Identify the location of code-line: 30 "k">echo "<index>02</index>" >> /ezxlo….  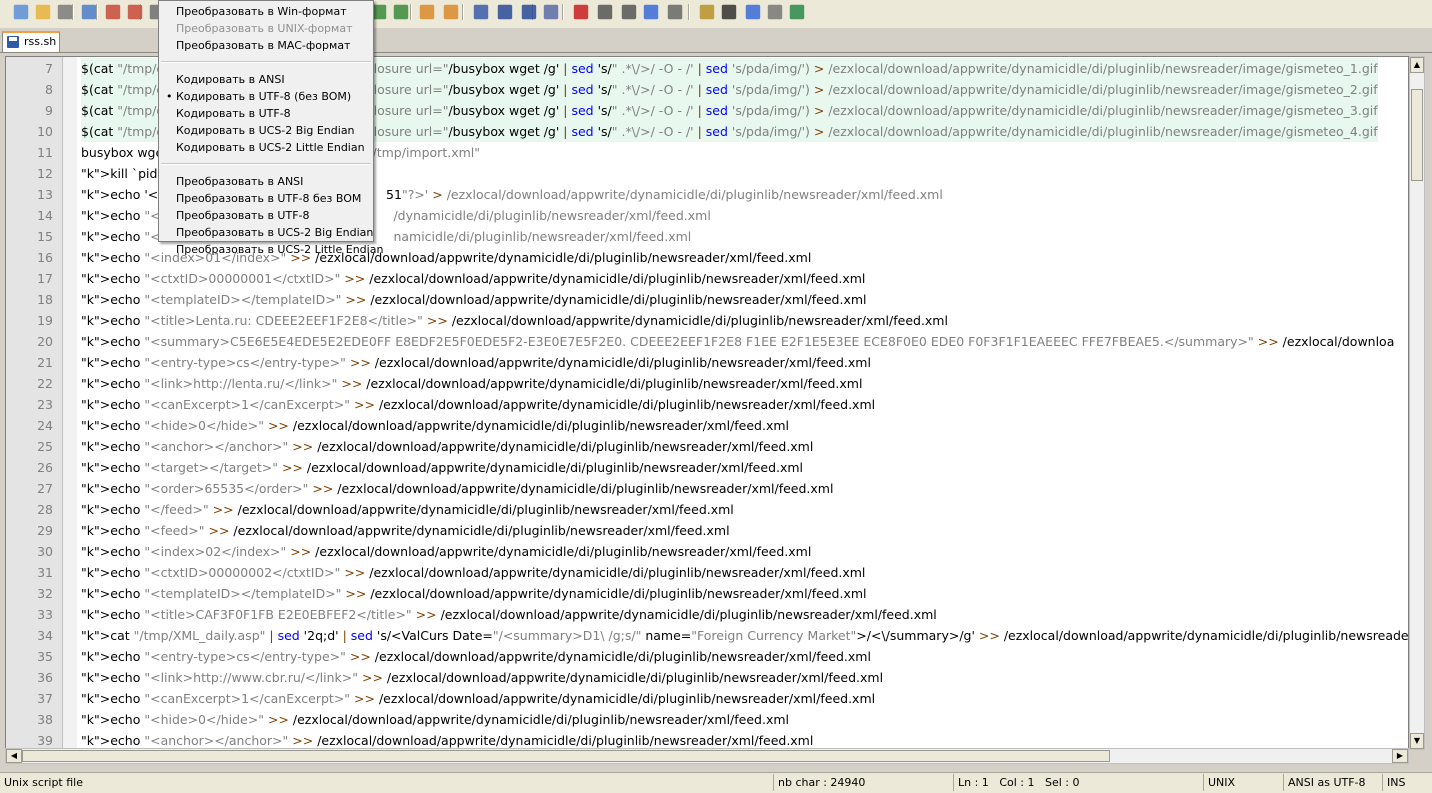
(707, 551).